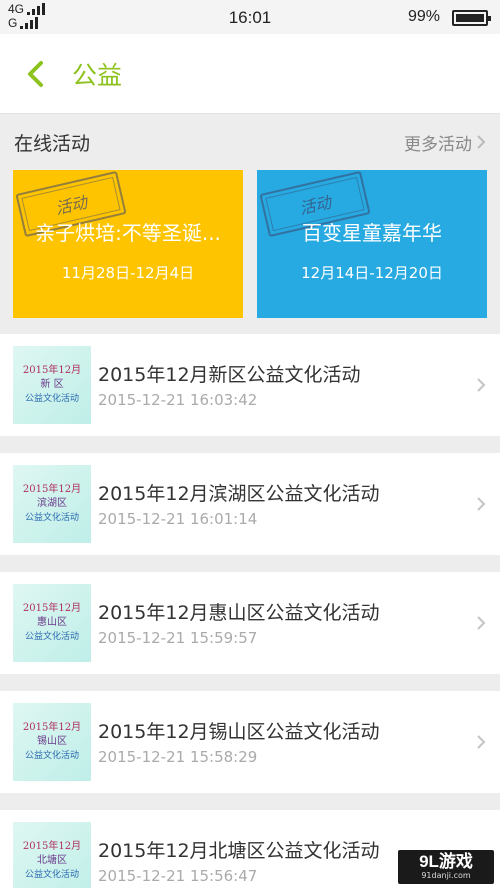 The width and height of the screenshot is (500, 888). What do you see at coordinates (250, 142) in the screenshot?
I see `online-activities-header: 在线活动 更多活动` at bounding box center [250, 142].